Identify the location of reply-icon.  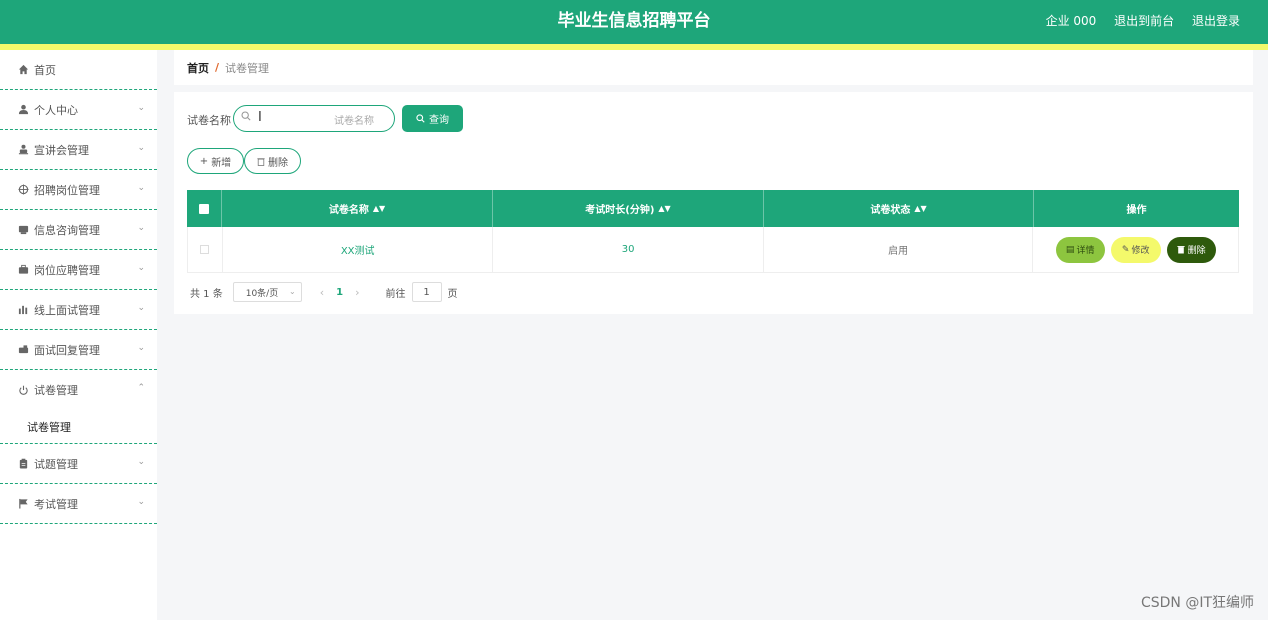
(23, 350).